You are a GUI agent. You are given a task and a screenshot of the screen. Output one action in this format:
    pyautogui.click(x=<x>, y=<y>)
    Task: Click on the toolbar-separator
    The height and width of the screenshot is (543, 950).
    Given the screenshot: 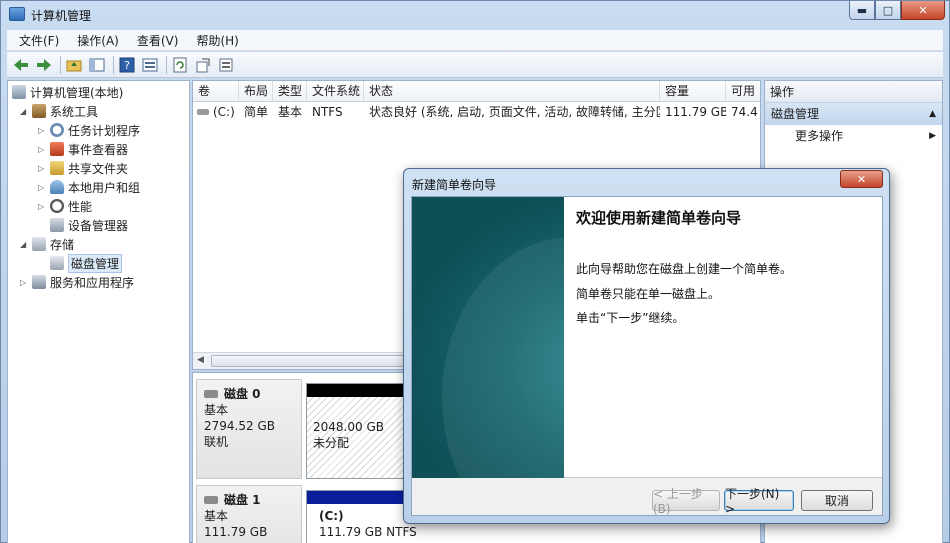 What is the action you would take?
    pyautogui.click(x=113, y=64)
    